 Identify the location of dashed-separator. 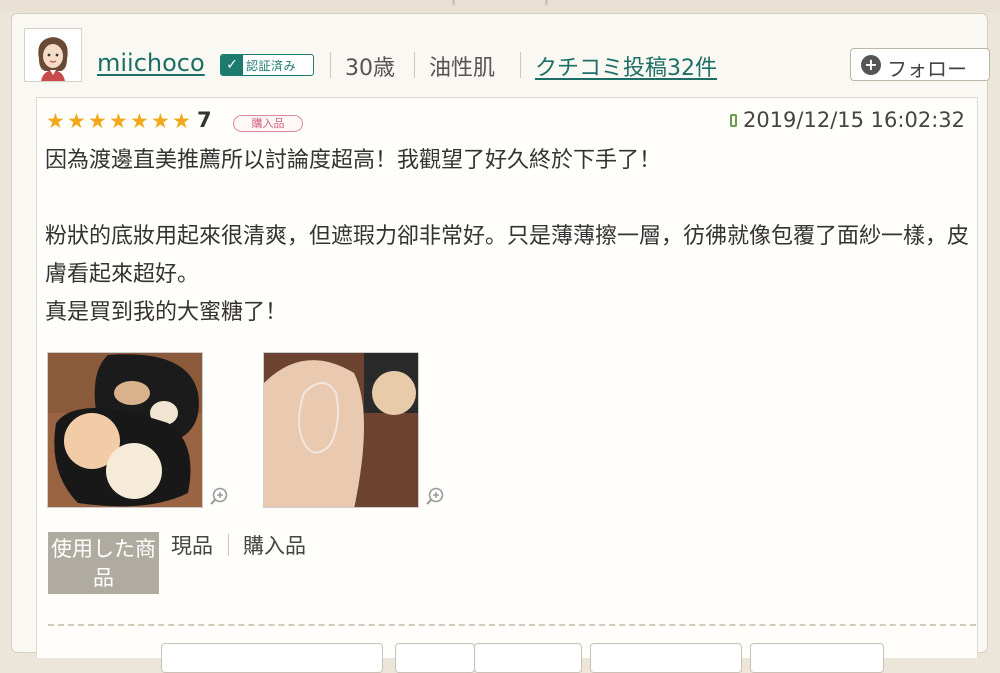
(512, 625).